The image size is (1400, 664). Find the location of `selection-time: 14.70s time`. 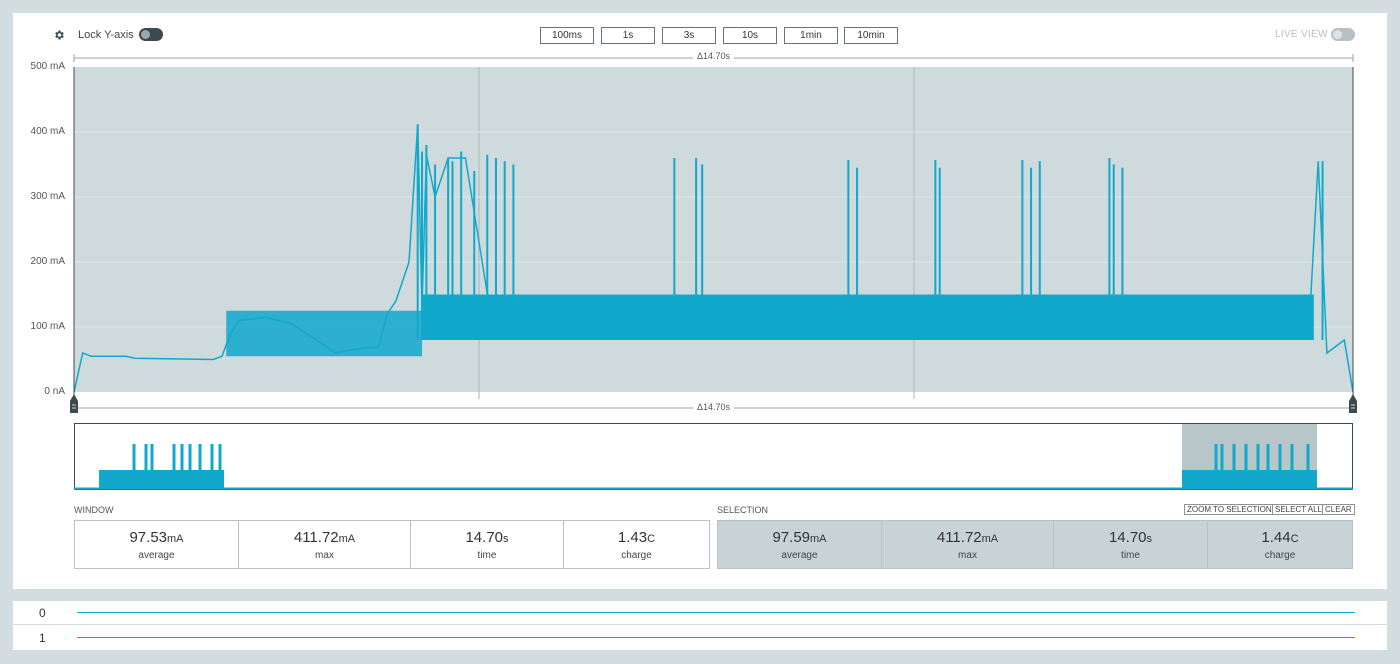

selection-time: 14.70s time is located at coordinates (1131, 544).